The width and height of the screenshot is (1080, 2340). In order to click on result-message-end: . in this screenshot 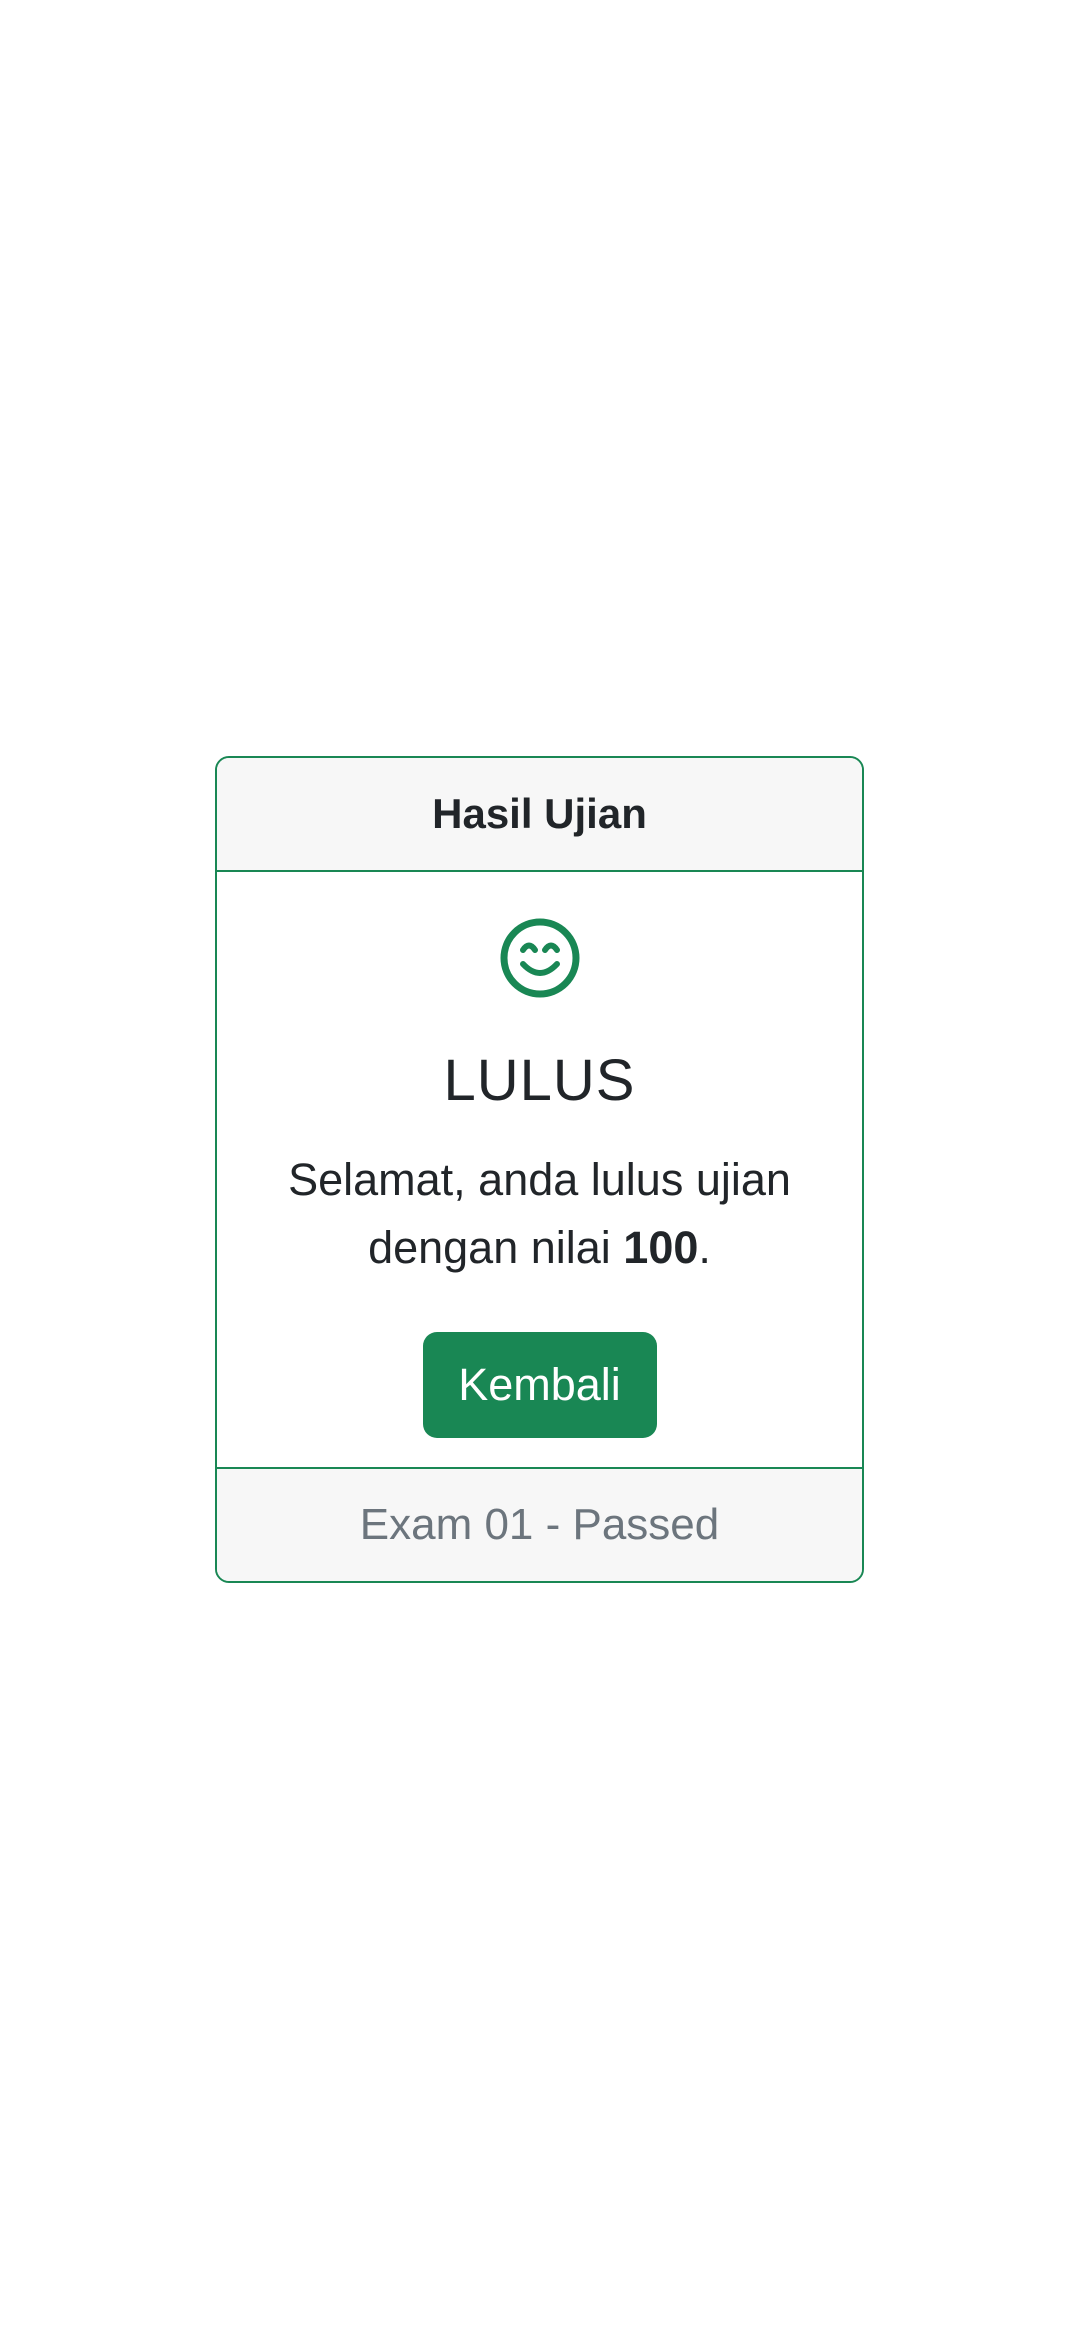, I will do `click(704, 1247)`.